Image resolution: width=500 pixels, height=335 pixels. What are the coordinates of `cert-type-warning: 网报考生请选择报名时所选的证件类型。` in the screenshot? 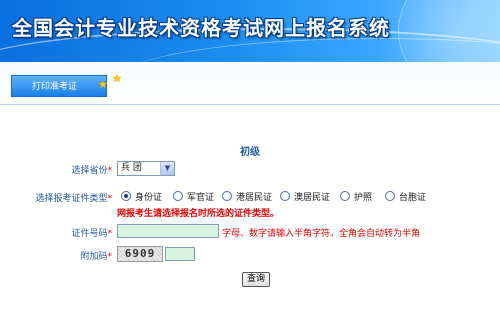 It's located at (198, 214).